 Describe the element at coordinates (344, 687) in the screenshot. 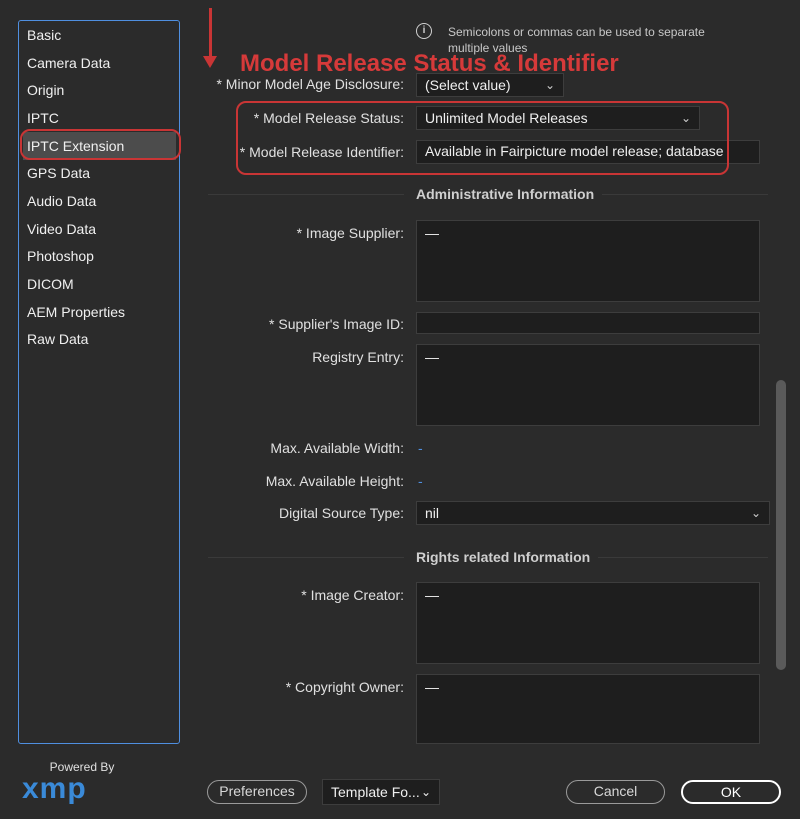

I see `copyright-owner-label: * Copyright Owner:` at that location.